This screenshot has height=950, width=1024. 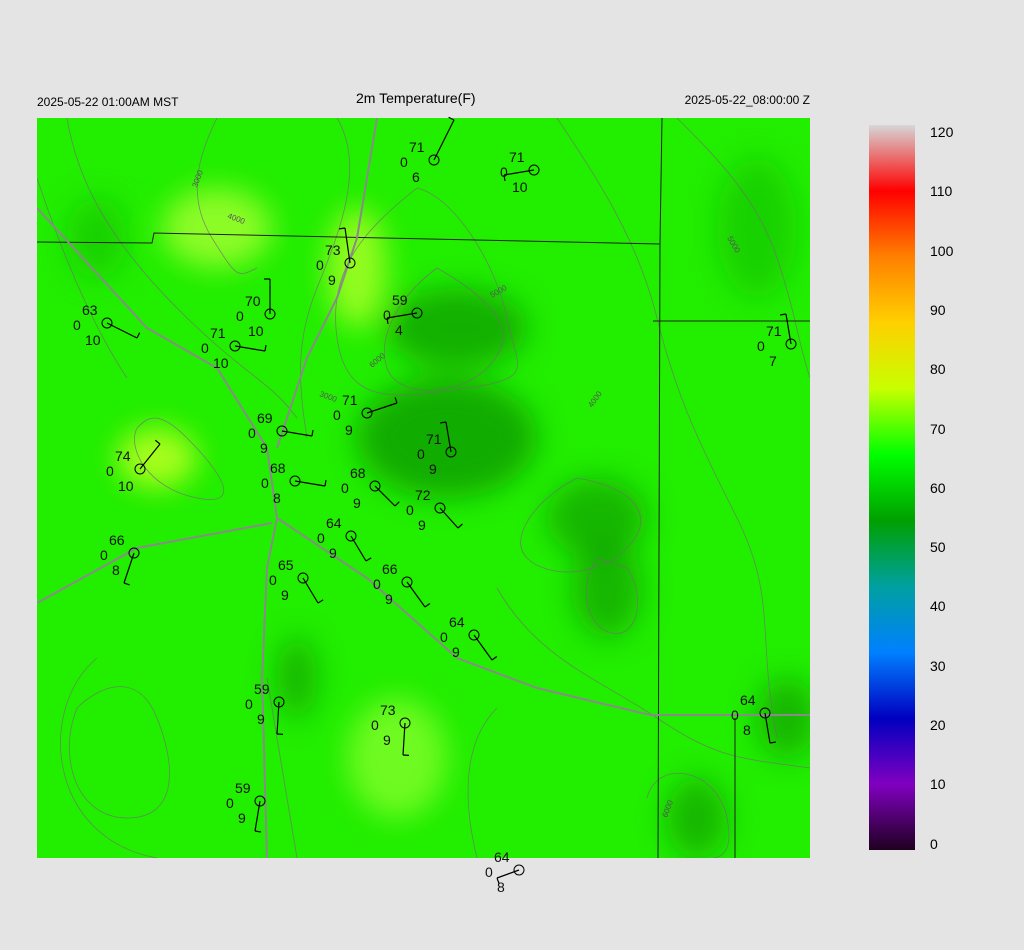 What do you see at coordinates (90, 310) in the screenshot?
I see `station-temperature: 63` at bounding box center [90, 310].